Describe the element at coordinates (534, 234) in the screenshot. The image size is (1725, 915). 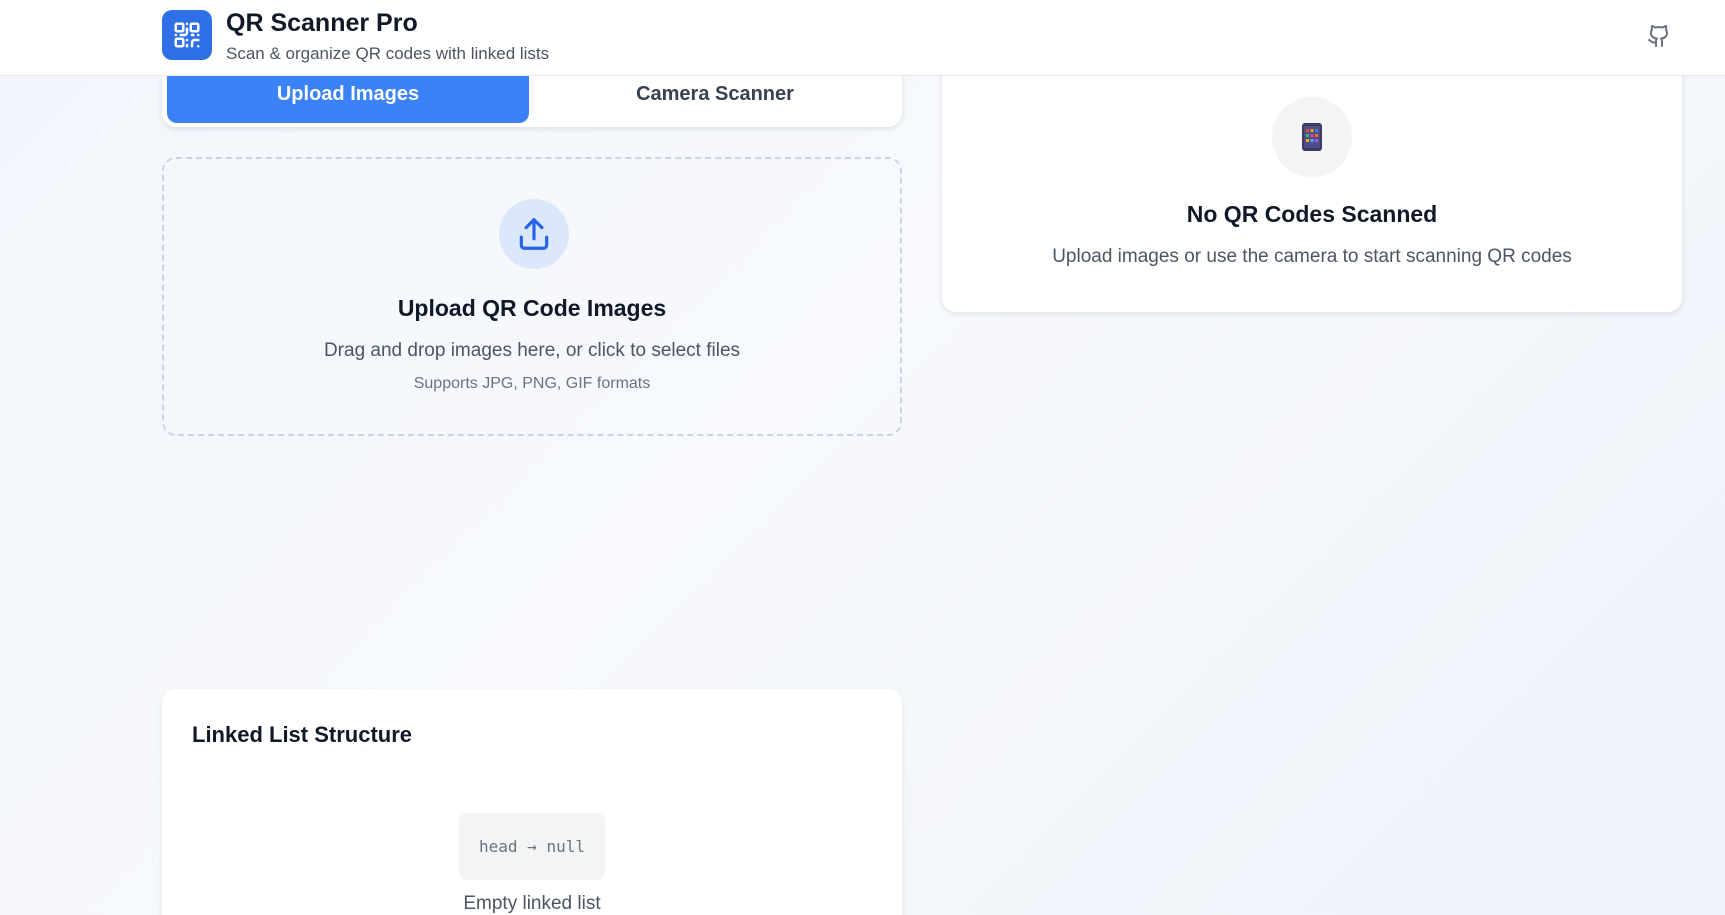
I see `upload-icon` at that location.